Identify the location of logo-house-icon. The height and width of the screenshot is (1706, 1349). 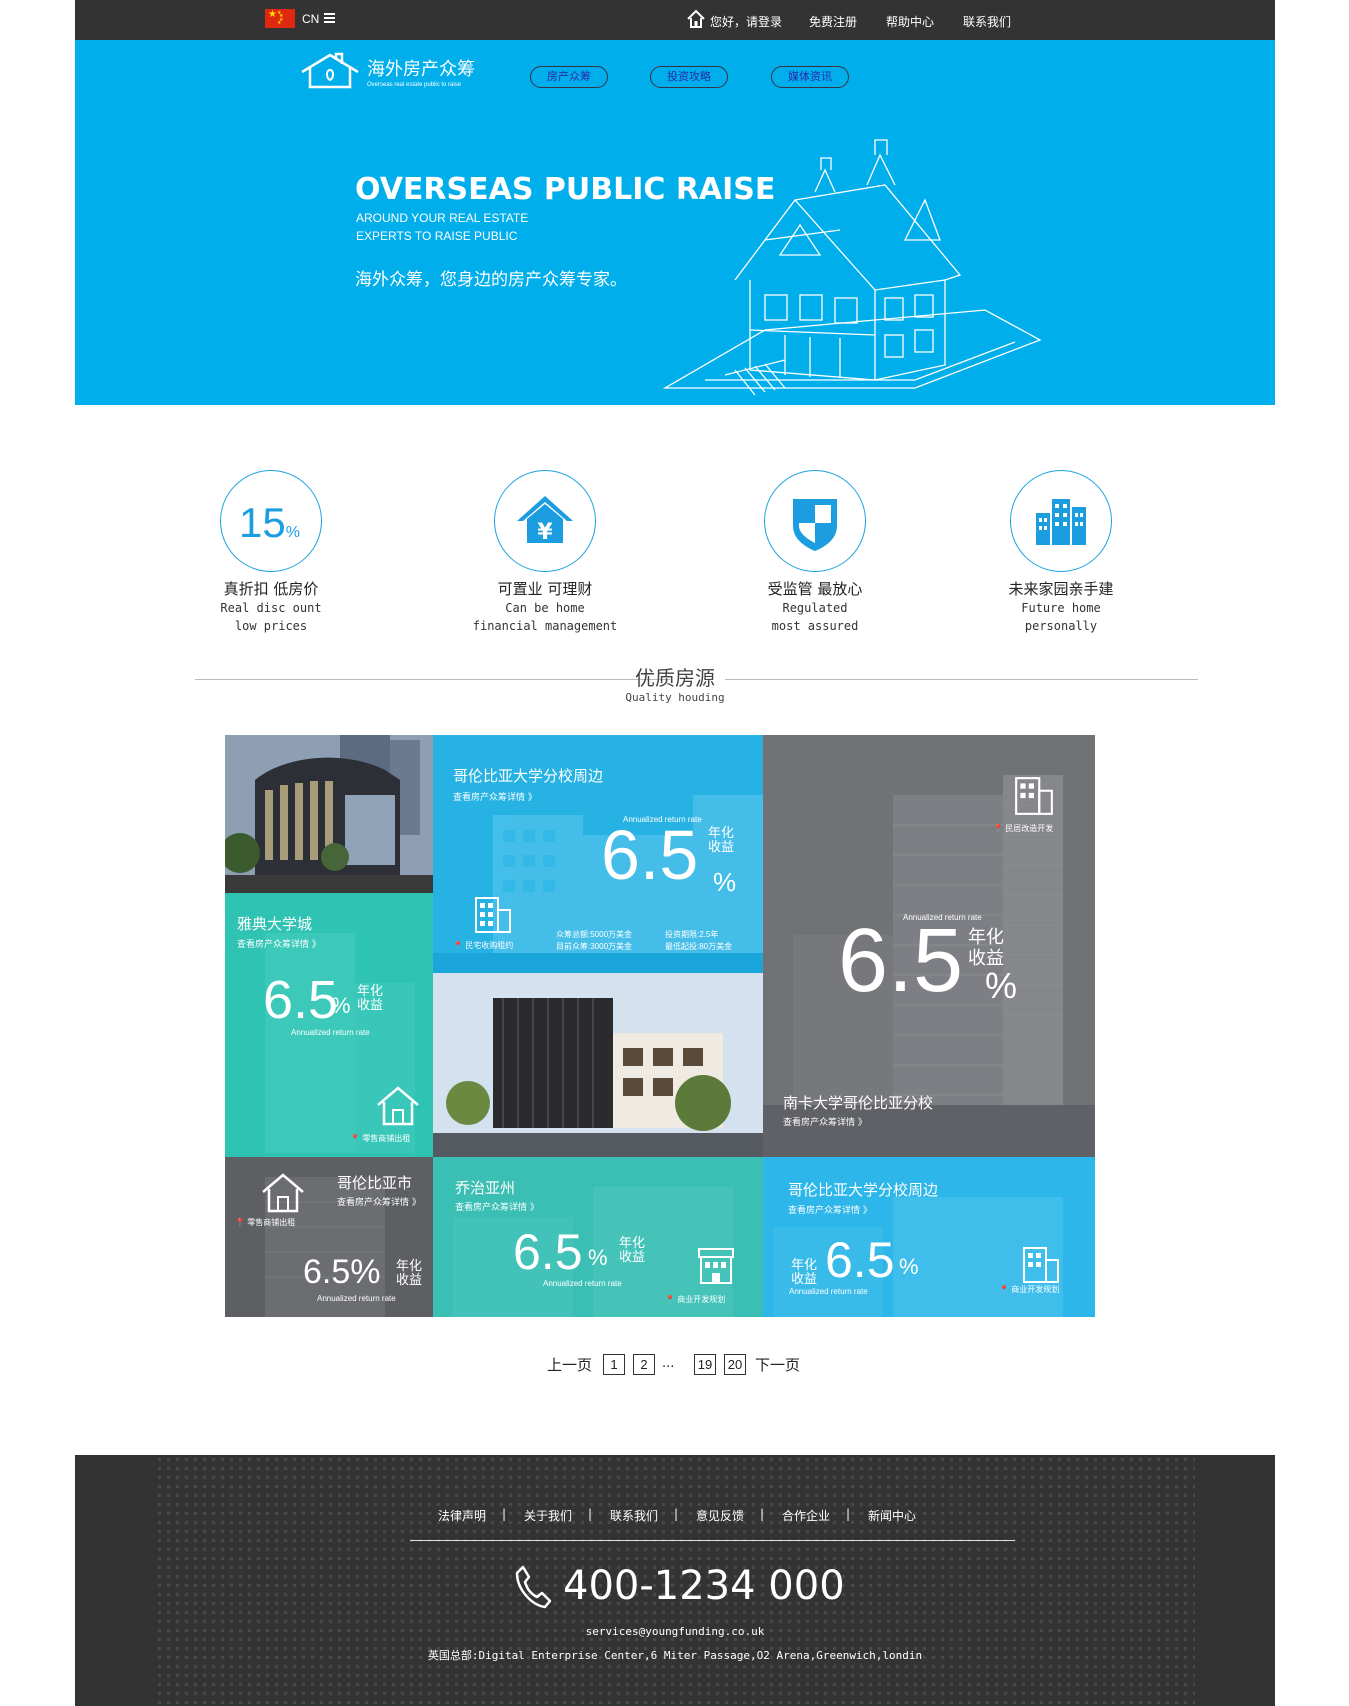
(332, 71).